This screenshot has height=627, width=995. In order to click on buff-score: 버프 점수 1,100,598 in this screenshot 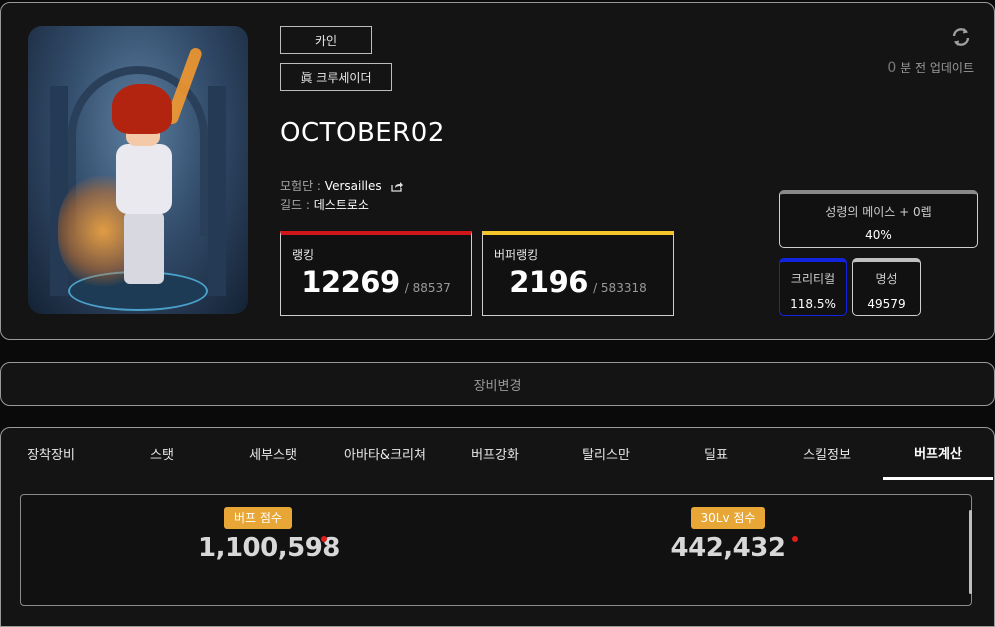, I will do `click(269, 528)`.